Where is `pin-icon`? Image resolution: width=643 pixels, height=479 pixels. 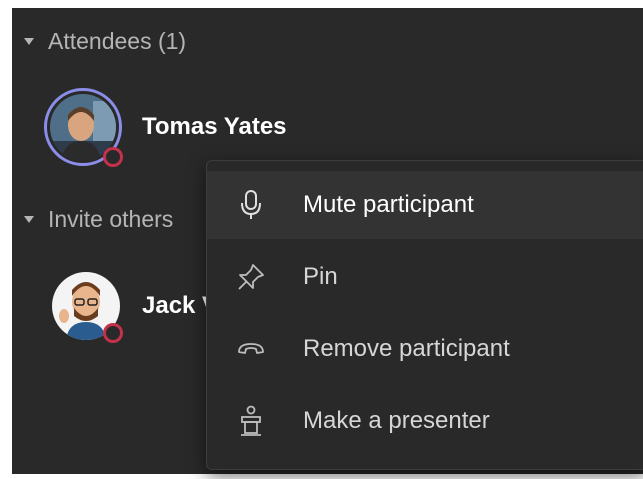
pin-icon is located at coordinates (251, 277).